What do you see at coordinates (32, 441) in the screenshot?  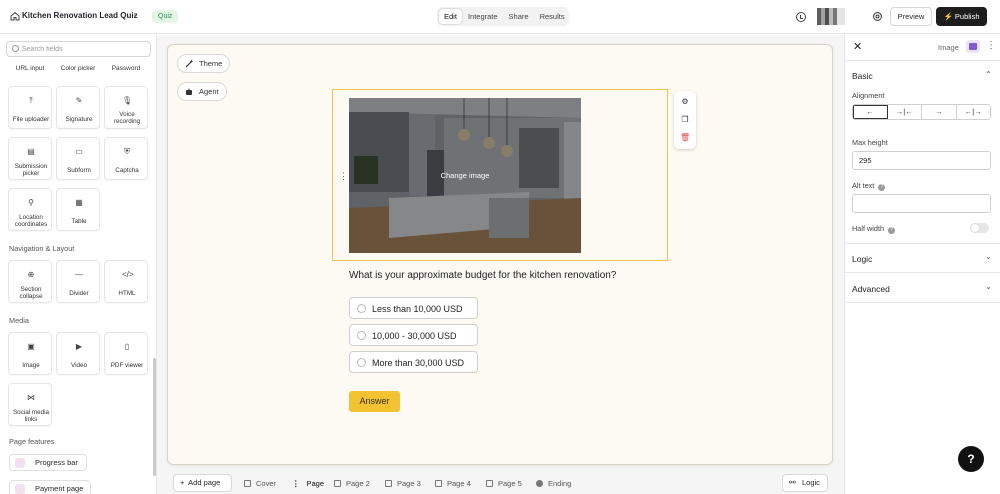 I see `section-page-features: Page features` at bounding box center [32, 441].